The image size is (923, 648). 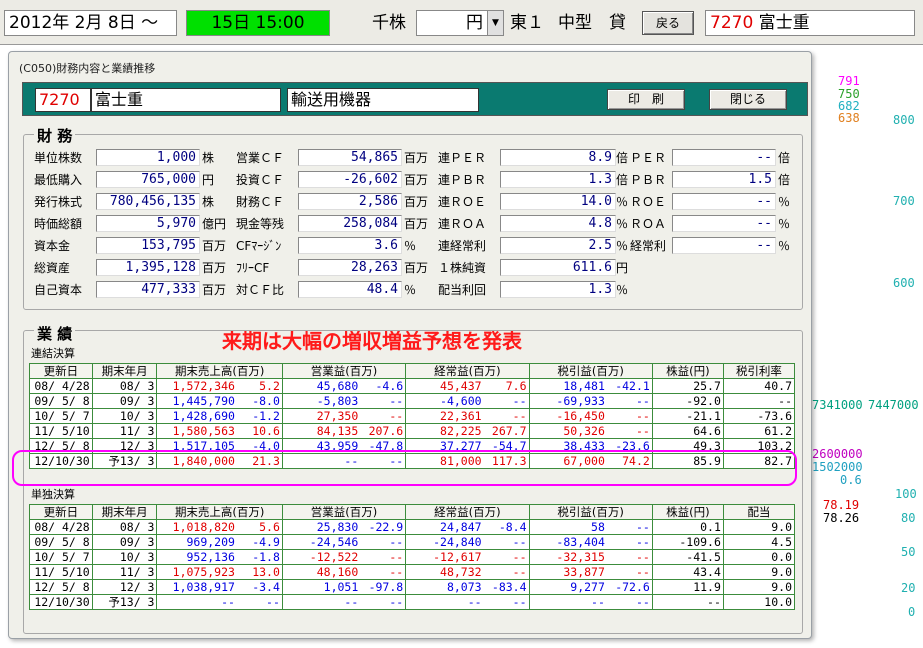 I want to click on growth-value: -22.9, so click(x=386, y=527).